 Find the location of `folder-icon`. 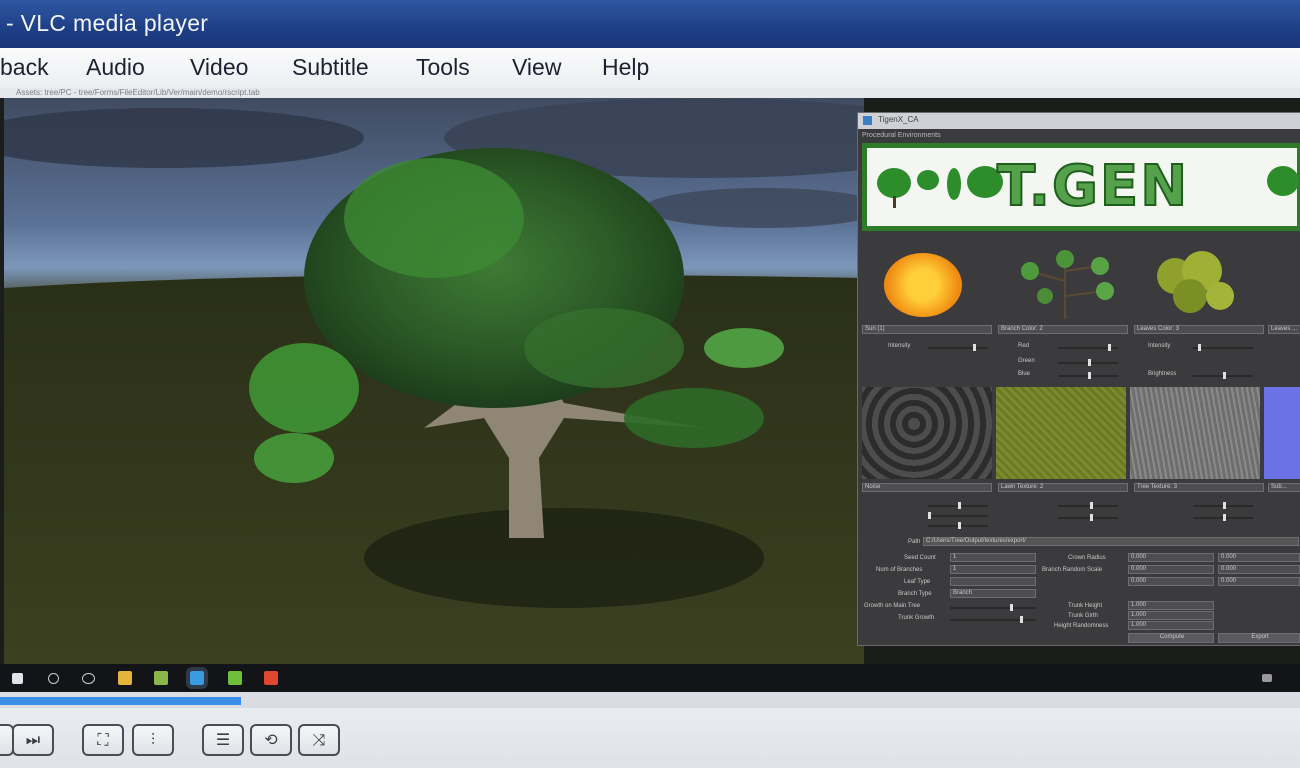

folder-icon is located at coordinates (125, 678).